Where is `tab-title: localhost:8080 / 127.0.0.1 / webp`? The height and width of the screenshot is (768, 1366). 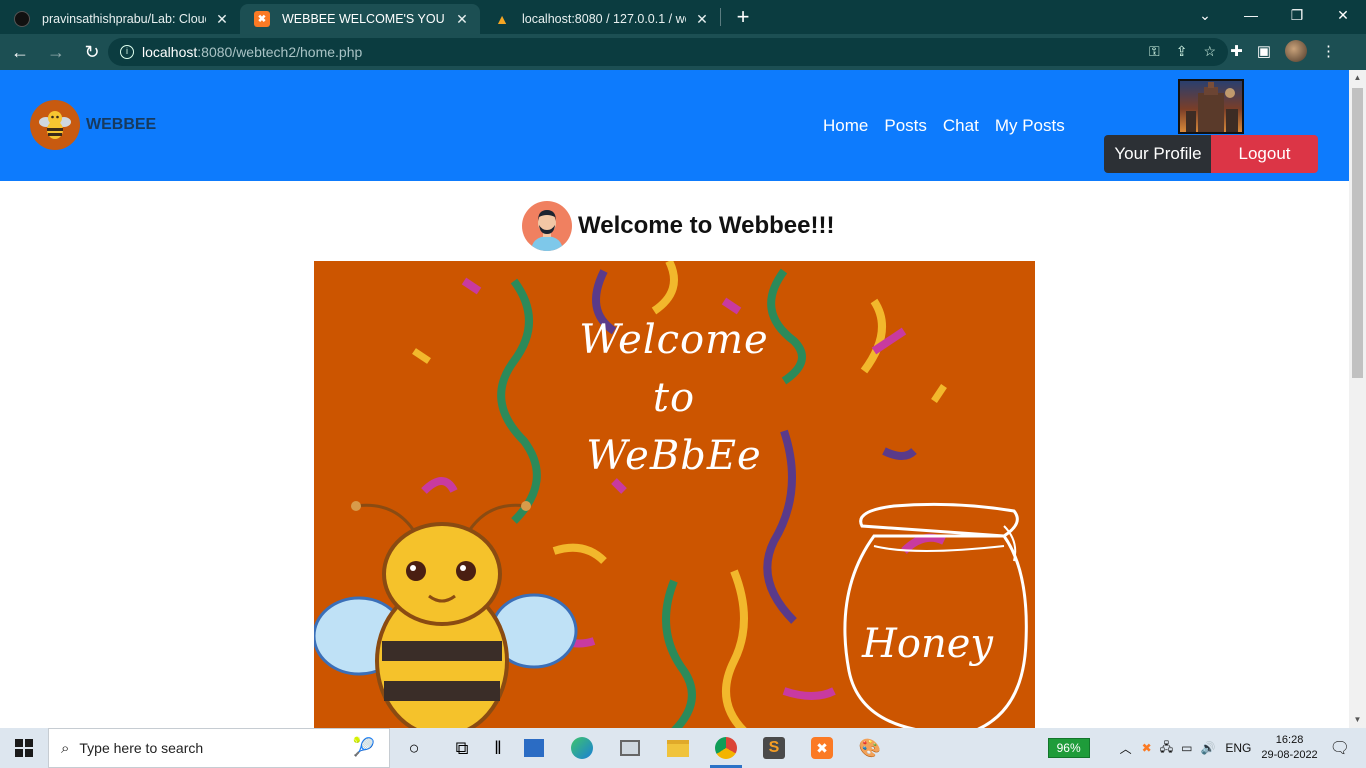 tab-title: localhost:8080 / 127.0.0.1 / webp is located at coordinates (604, 19).